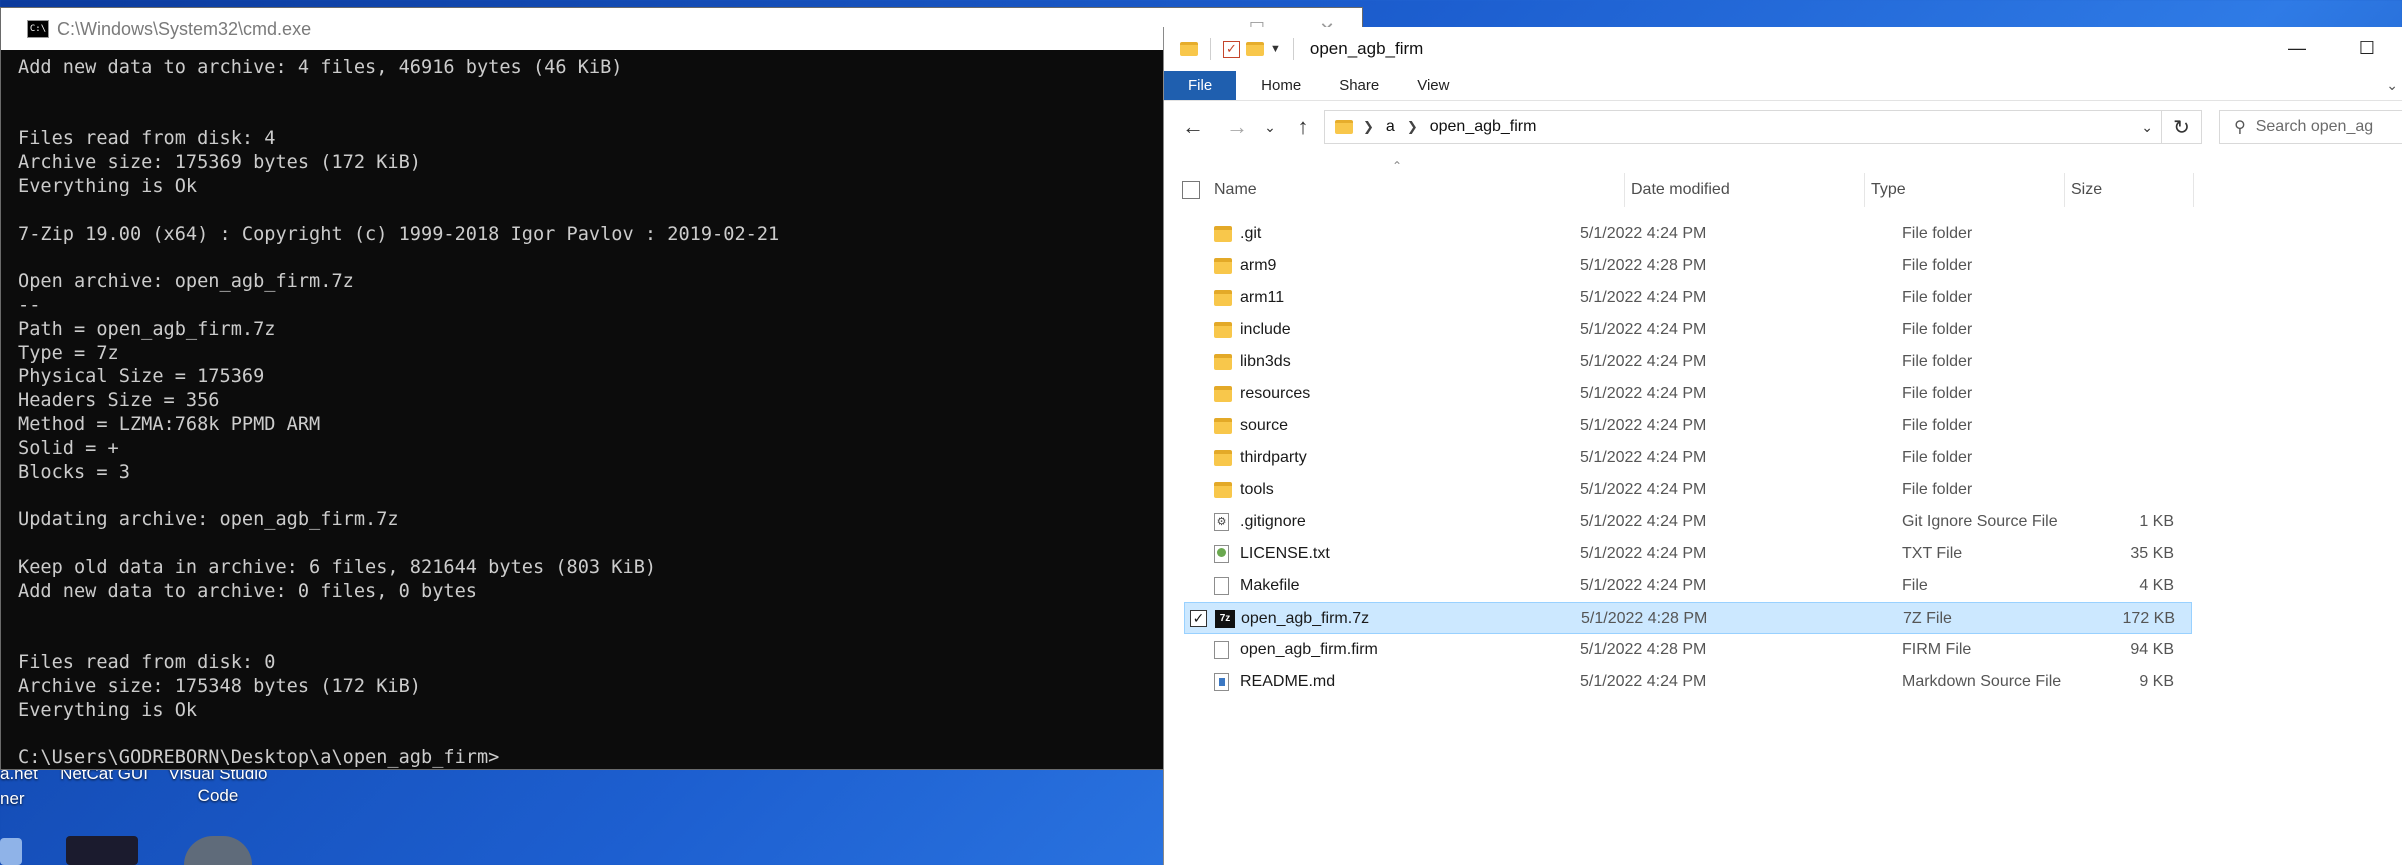  I want to click on row-checkbox: ✓, so click(1198, 618).